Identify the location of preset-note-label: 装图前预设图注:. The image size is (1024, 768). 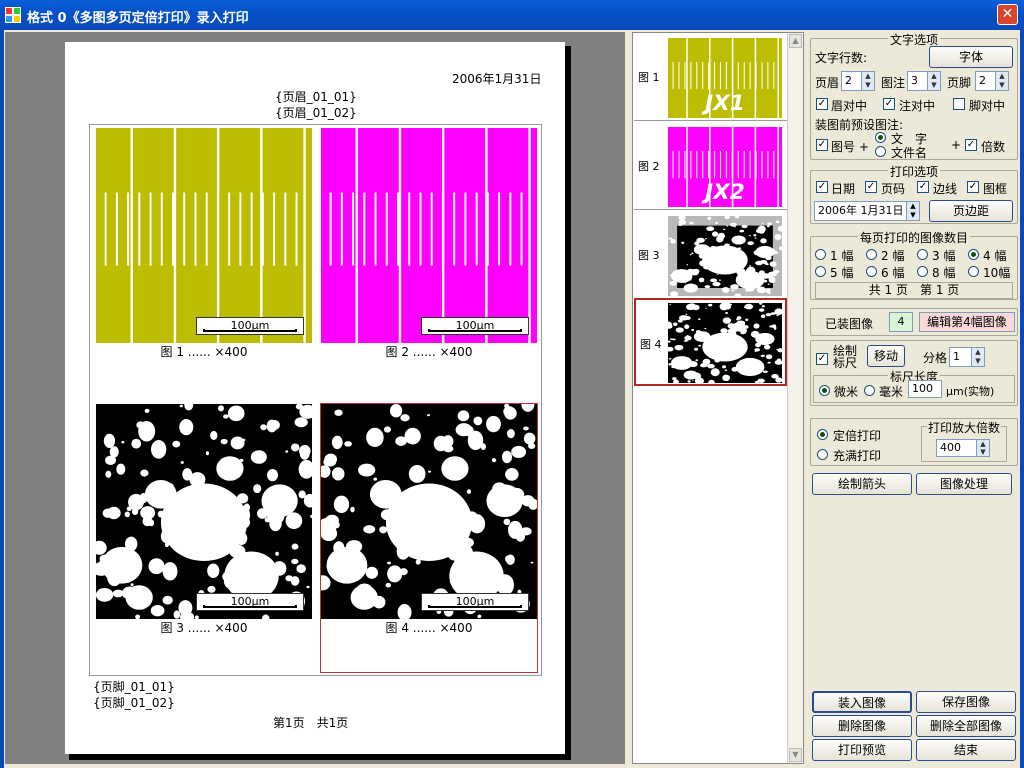
(859, 125).